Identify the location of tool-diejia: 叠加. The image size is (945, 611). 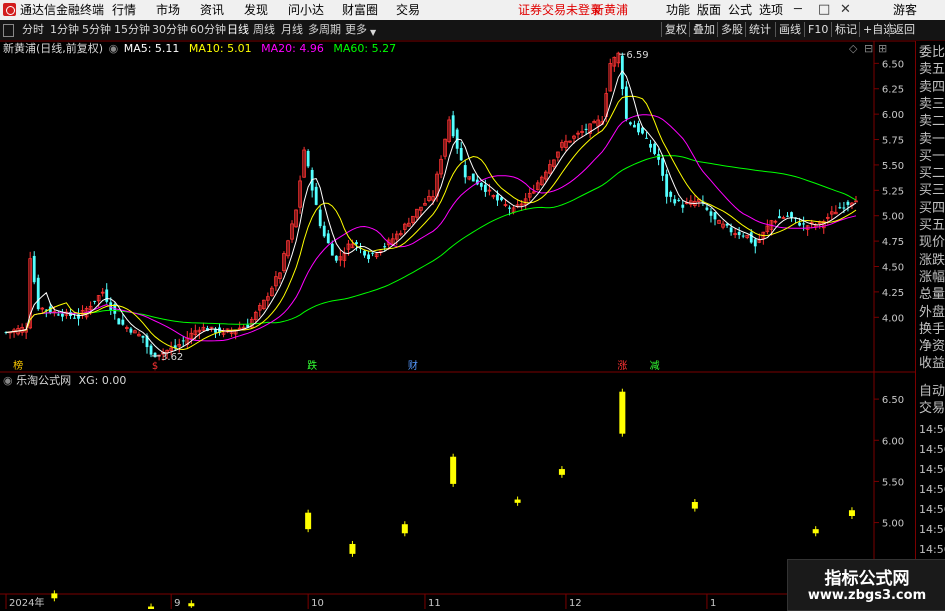
(703, 29).